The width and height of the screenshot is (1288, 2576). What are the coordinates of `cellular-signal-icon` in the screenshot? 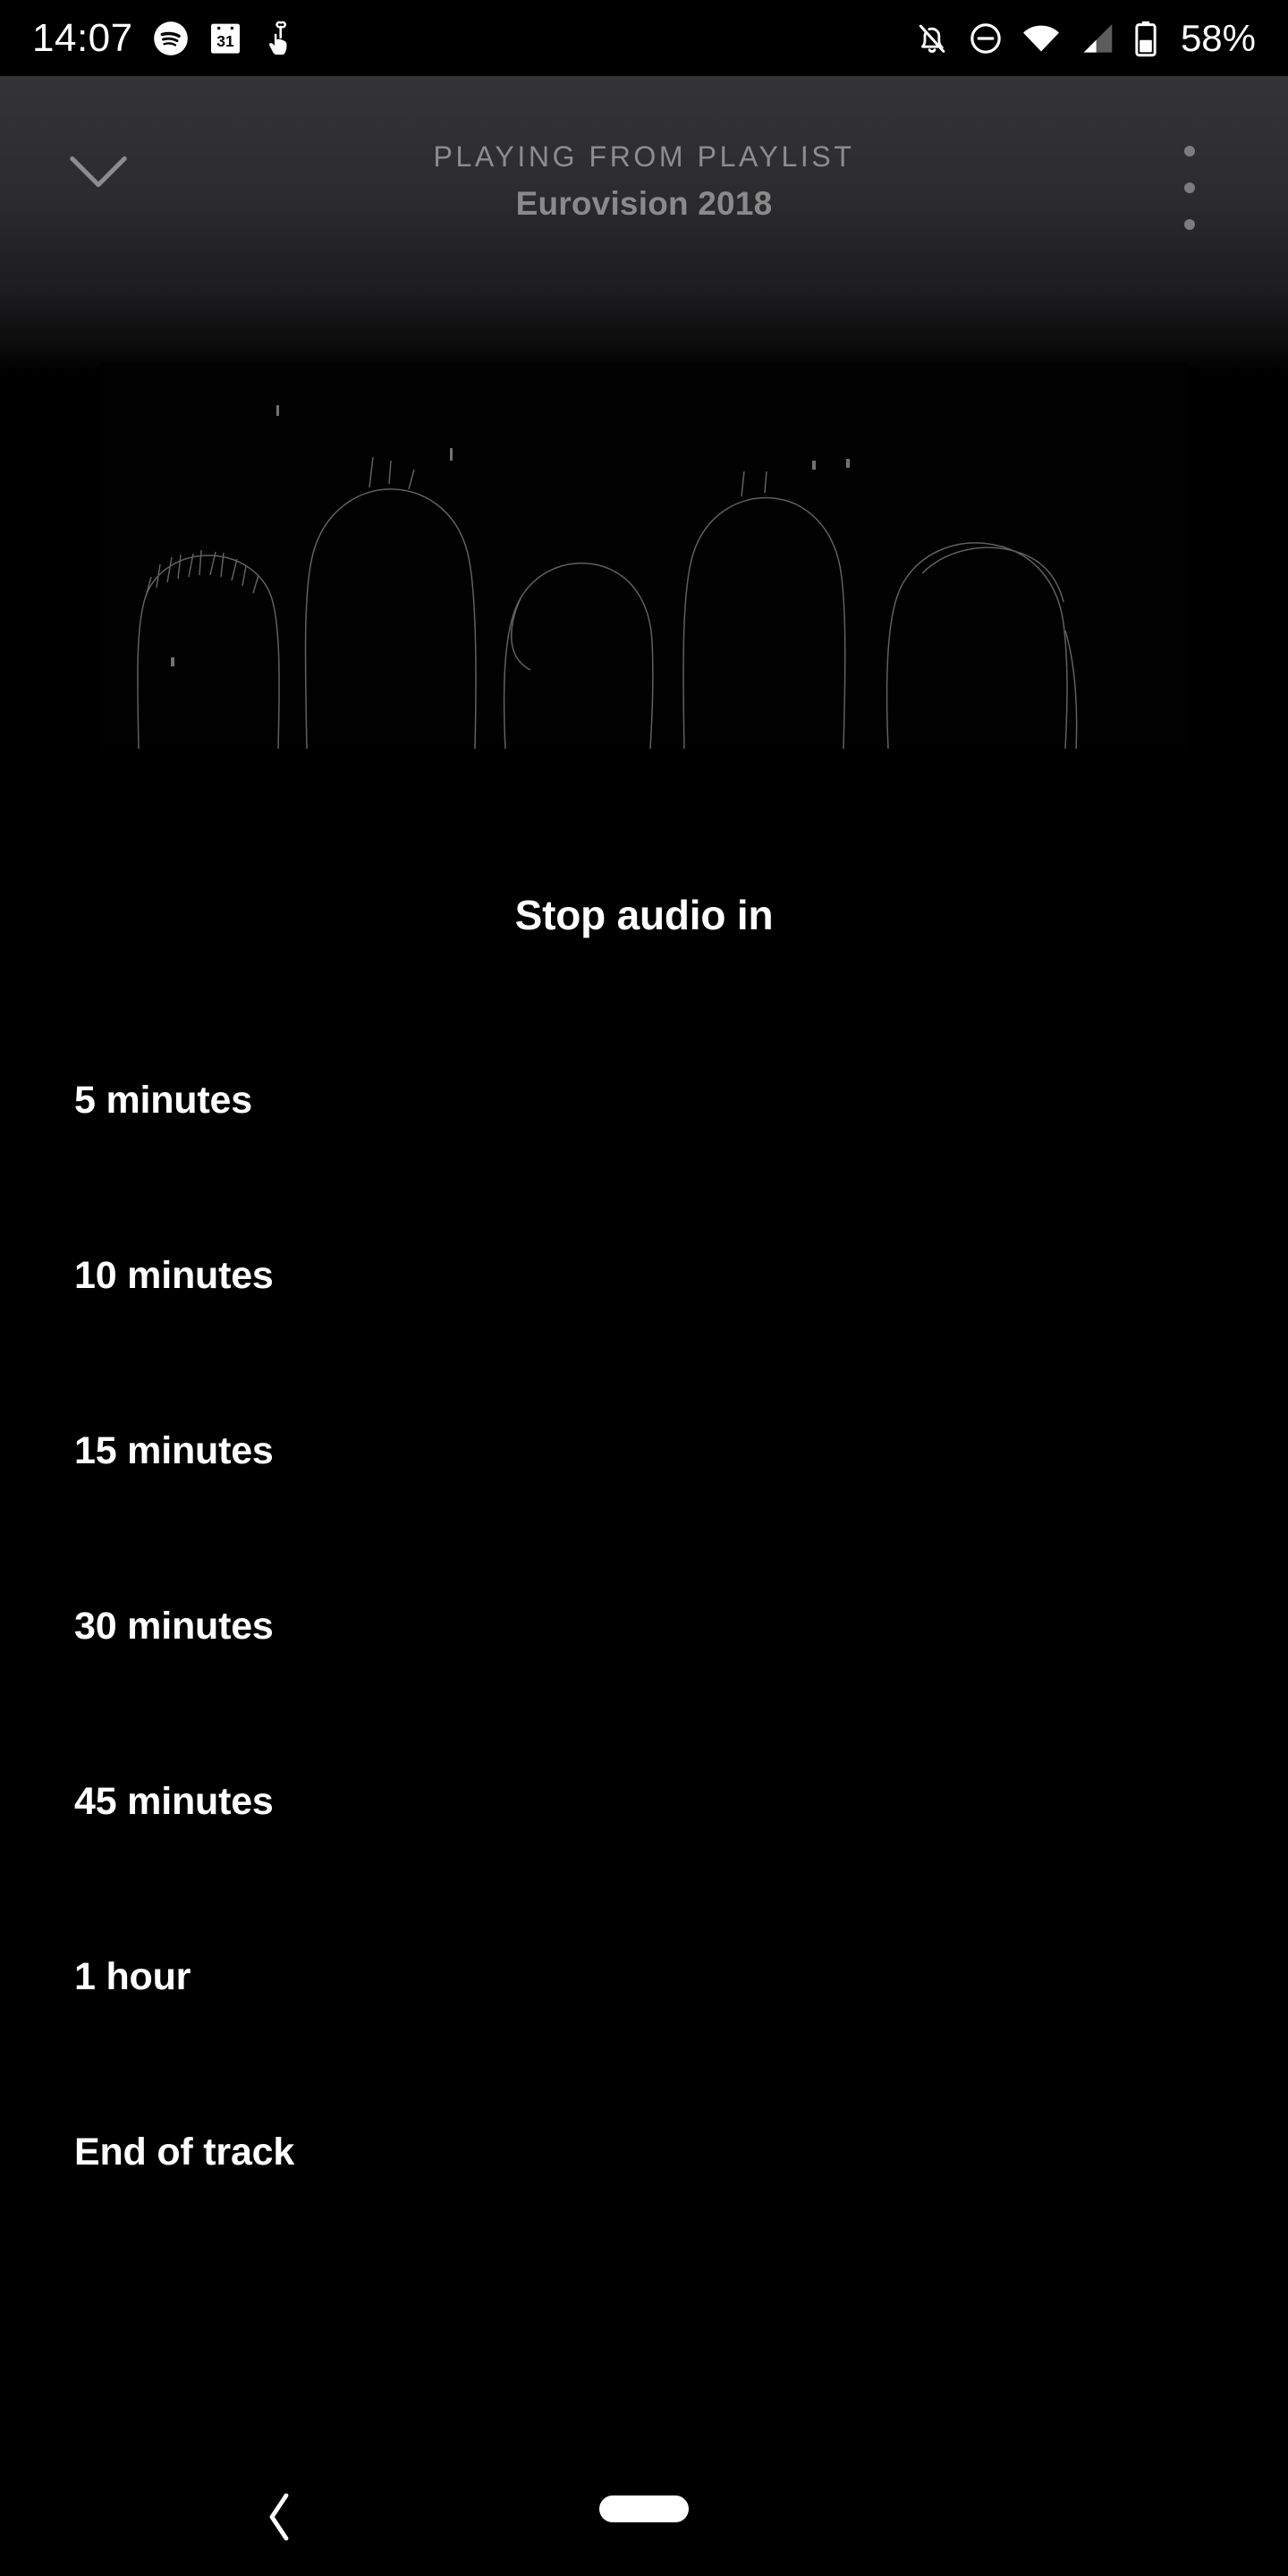 It's located at (1096, 38).